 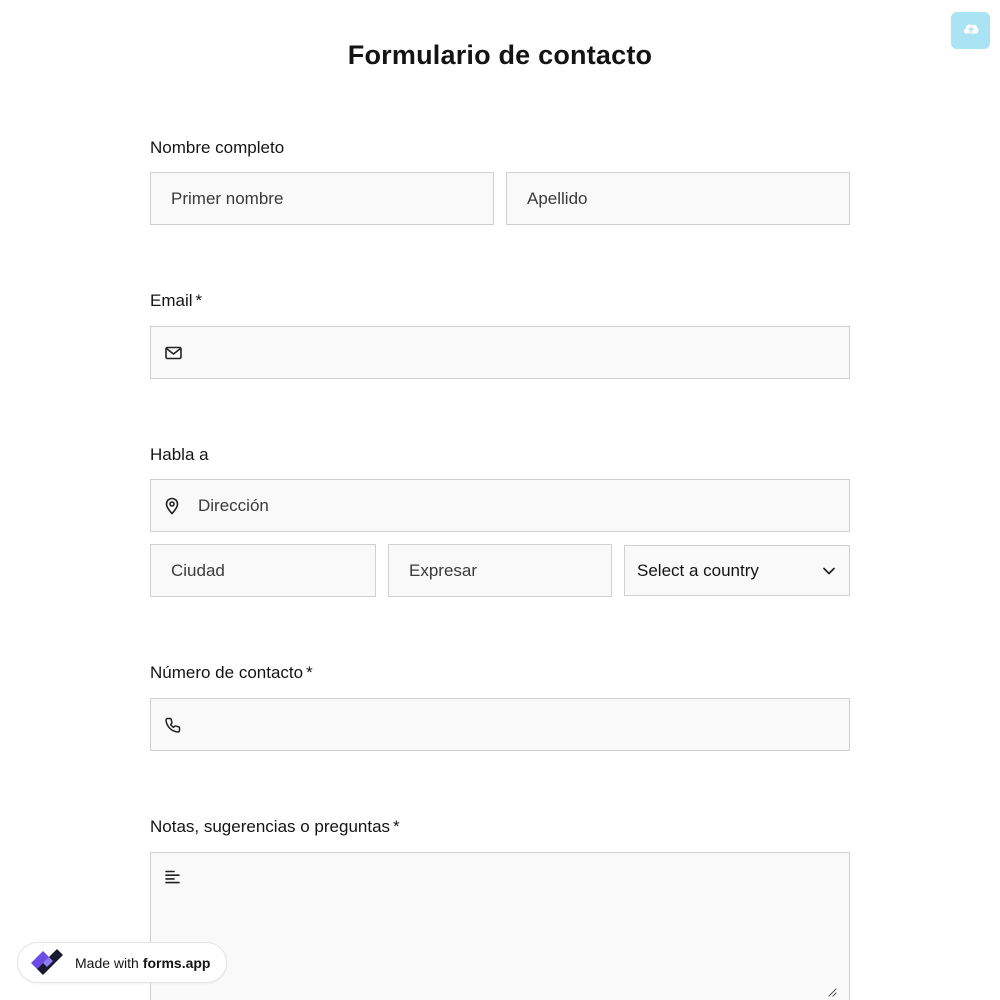 What do you see at coordinates (172, 505) in the screenshot?
I see `map-pin-icon` at bounding box center [172, 505].